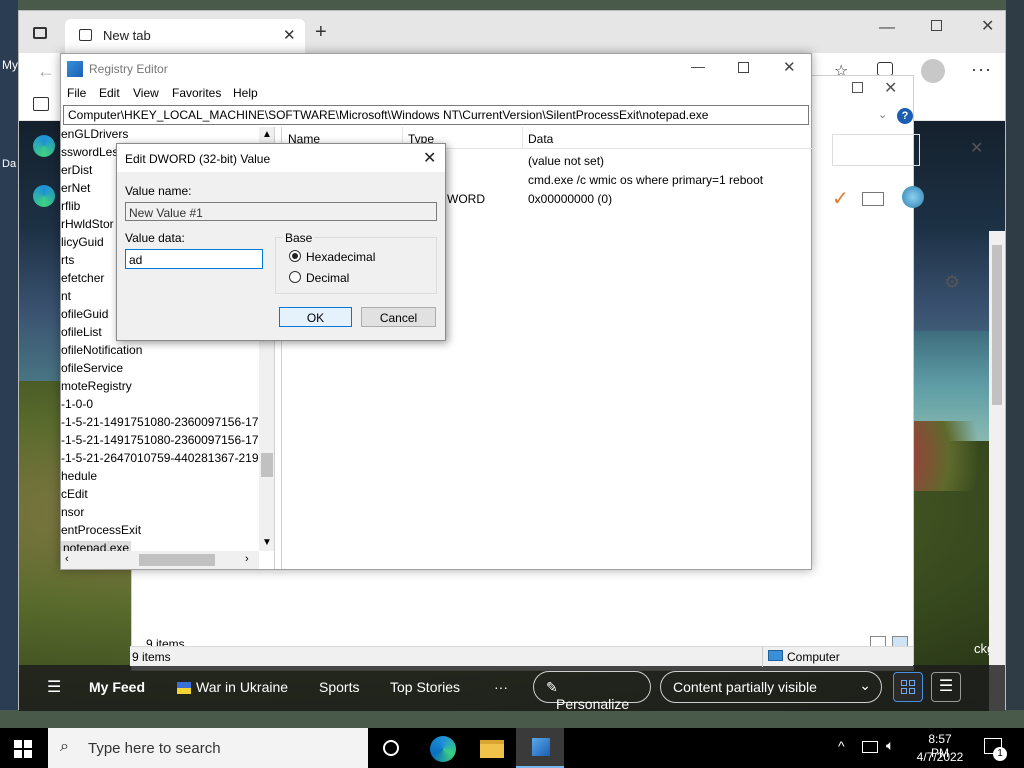 Image resolution: width=1024 pixels, height=768 pixels. Describe the element at coordinates (981, 69) in the screenshot. I see `more-menu-icon: ···` at that location.